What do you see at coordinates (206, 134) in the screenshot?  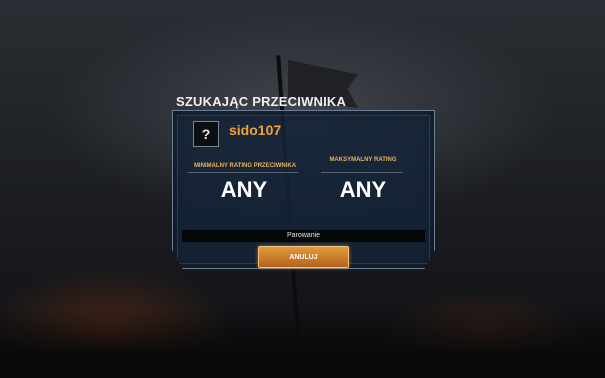 I see `unknown-avatar-icon: ?` at bounding box center [206, 134].